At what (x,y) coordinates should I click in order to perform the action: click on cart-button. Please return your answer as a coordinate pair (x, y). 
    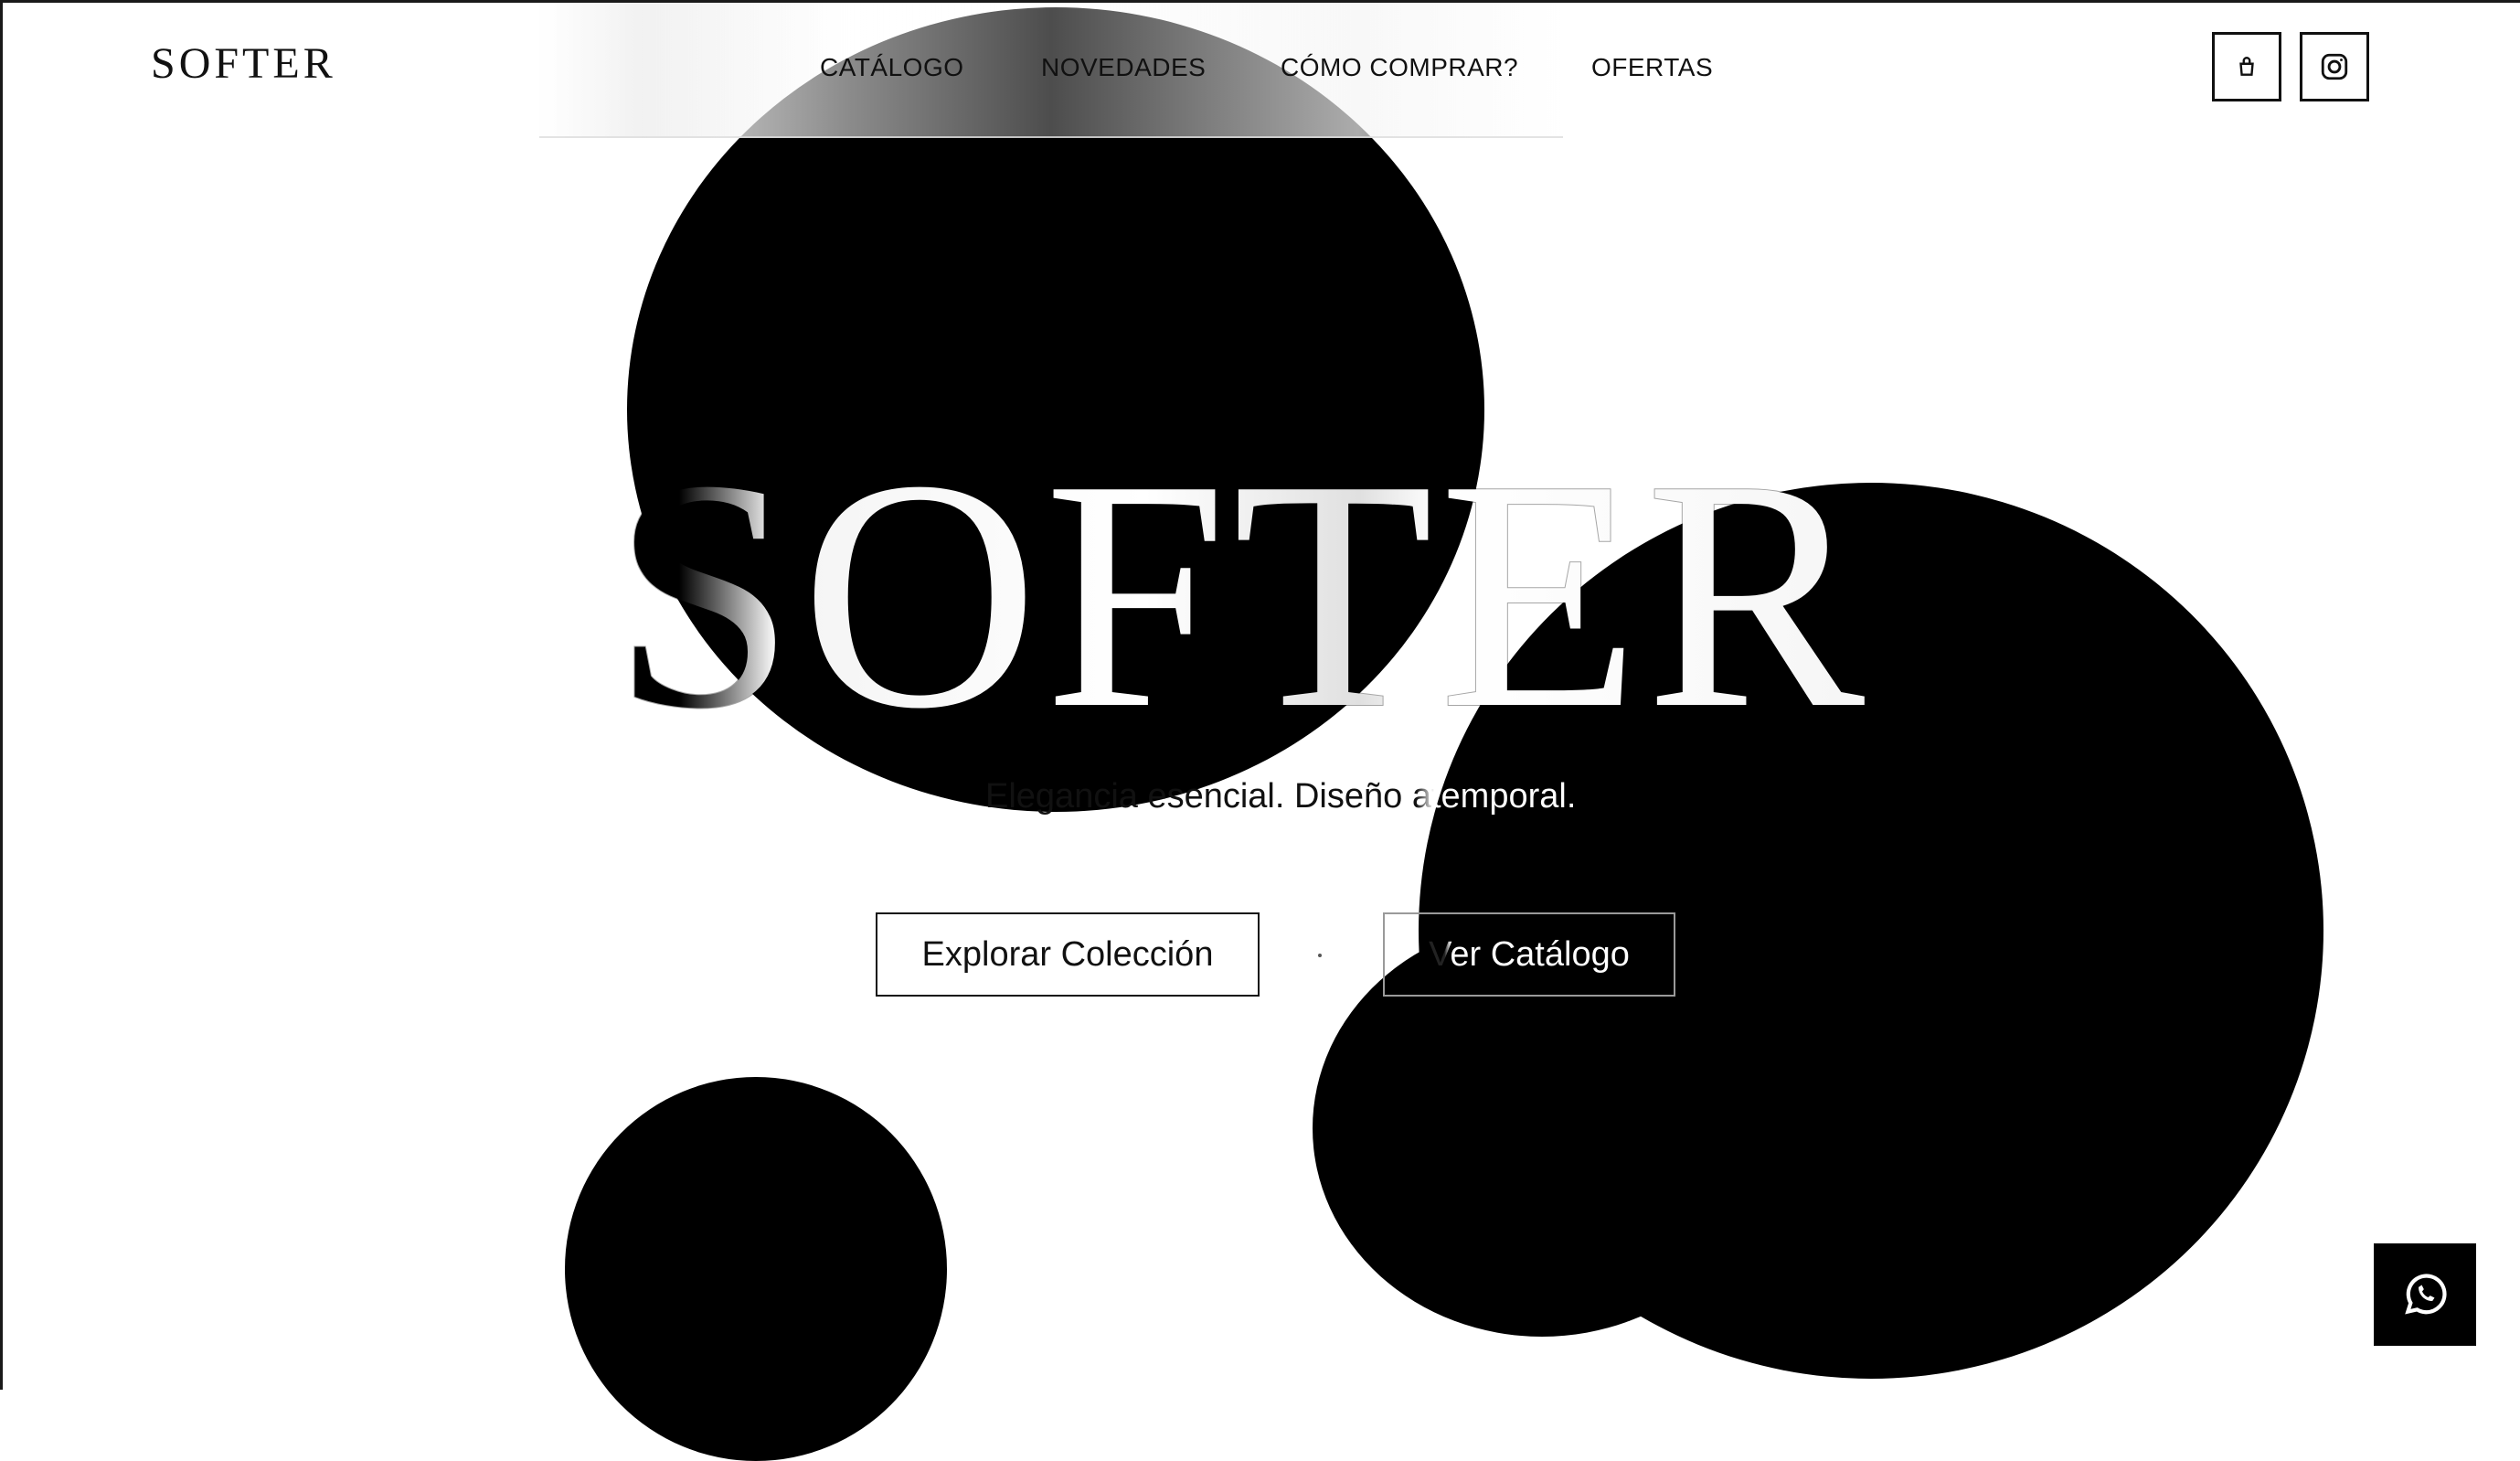
    Looking at the image, I should click on (2246, 66).